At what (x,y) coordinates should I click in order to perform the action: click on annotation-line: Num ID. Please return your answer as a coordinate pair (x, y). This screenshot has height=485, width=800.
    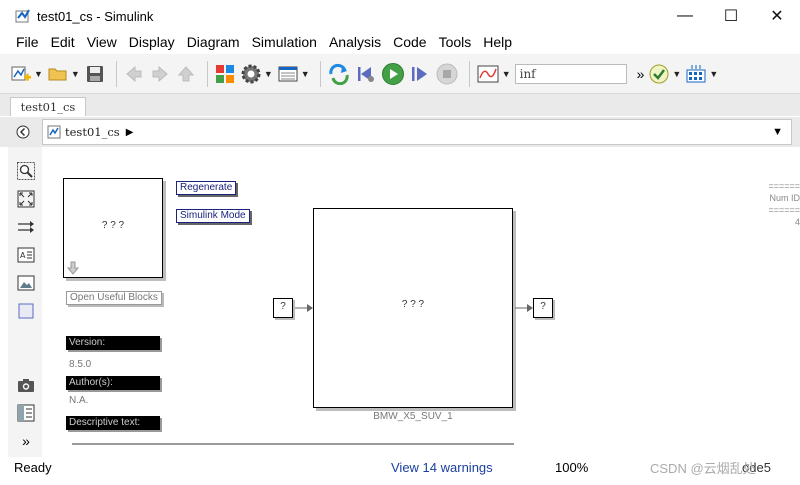
    Looking at the image, I should click on (784, 198).